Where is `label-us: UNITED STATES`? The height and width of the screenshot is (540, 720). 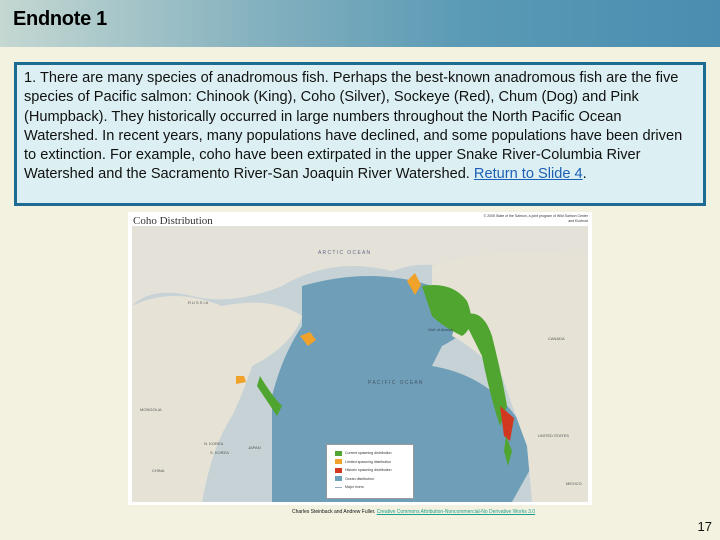 label-us: UNITED STATES is located at coordinates (553, 435).